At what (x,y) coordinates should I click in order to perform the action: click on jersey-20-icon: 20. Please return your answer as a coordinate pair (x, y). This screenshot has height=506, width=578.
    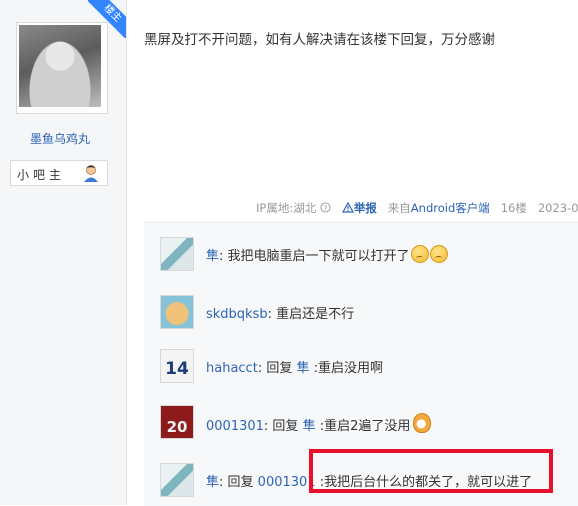
    Looking at the image, I should click on (177, 427).